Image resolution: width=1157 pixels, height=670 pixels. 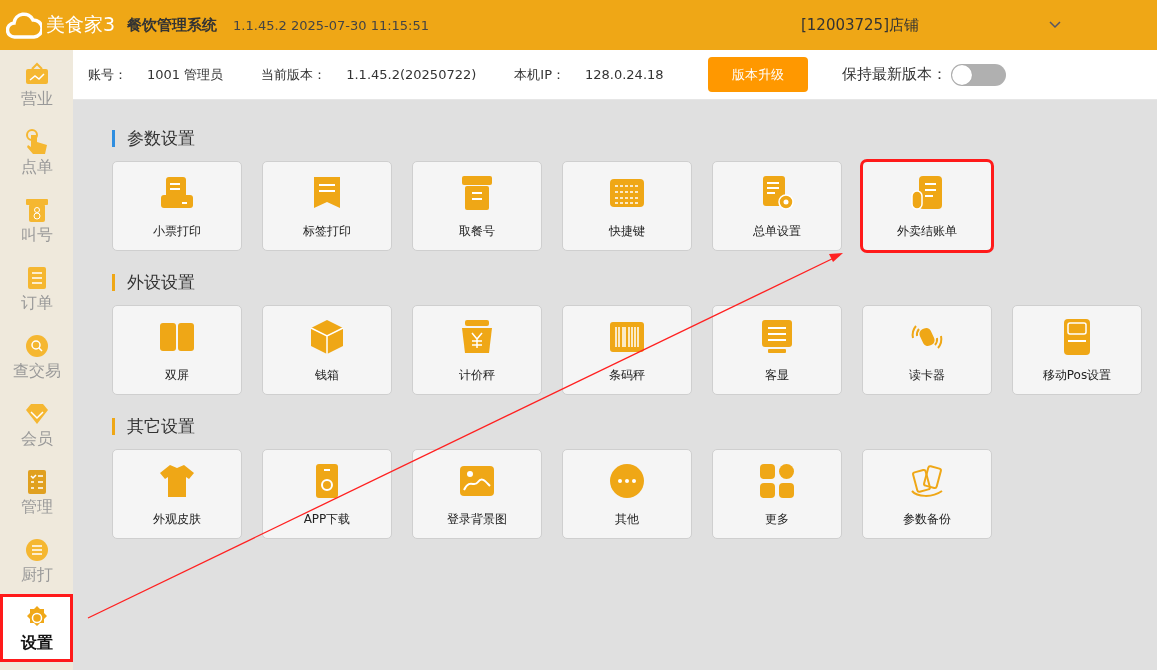 What do you see at coordinates (327, 206) in the screenshot?
I see `settings-tile: 标签打印` at bounding box center [327, 206].